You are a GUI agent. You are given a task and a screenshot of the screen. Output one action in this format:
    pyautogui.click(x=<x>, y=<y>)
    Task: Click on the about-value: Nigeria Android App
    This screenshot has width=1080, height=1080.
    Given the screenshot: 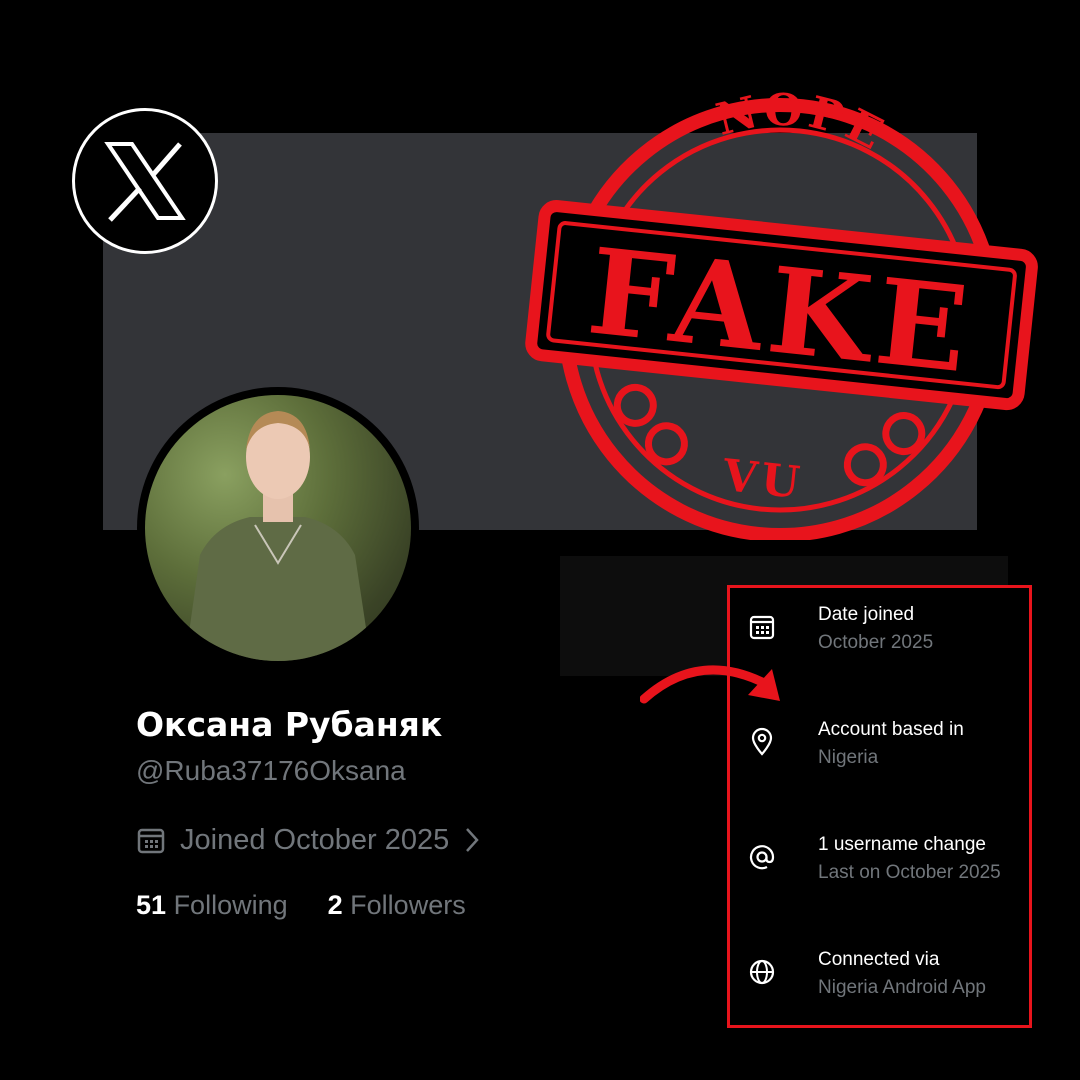 What is the action you would take?
    pyautogui.click(x=902, y=987)
    